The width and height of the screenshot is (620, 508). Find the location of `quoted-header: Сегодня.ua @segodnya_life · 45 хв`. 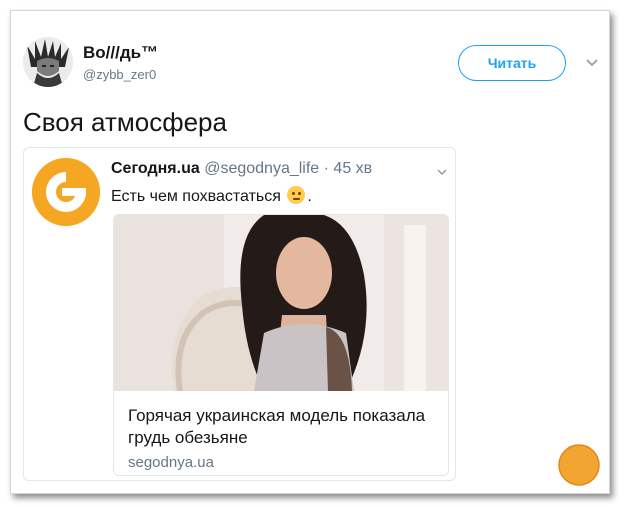

quoted-header: Сегодня.ua @segodnya_life · 45 хв is located at coordinates (241, 169).